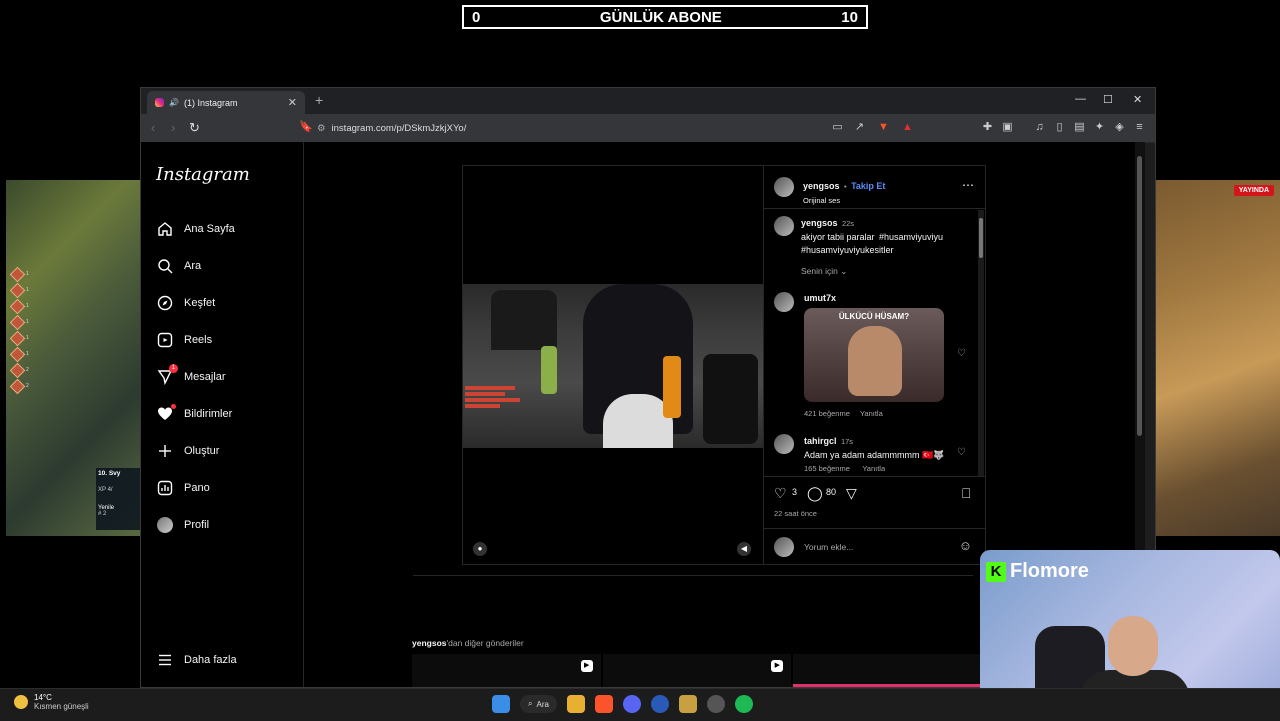 This screenshot has width=1280, height=721. What do you see at coordinates (784, 444) in the screenshot?
I see `comment2-avatar` at bounding box center [784, 444].